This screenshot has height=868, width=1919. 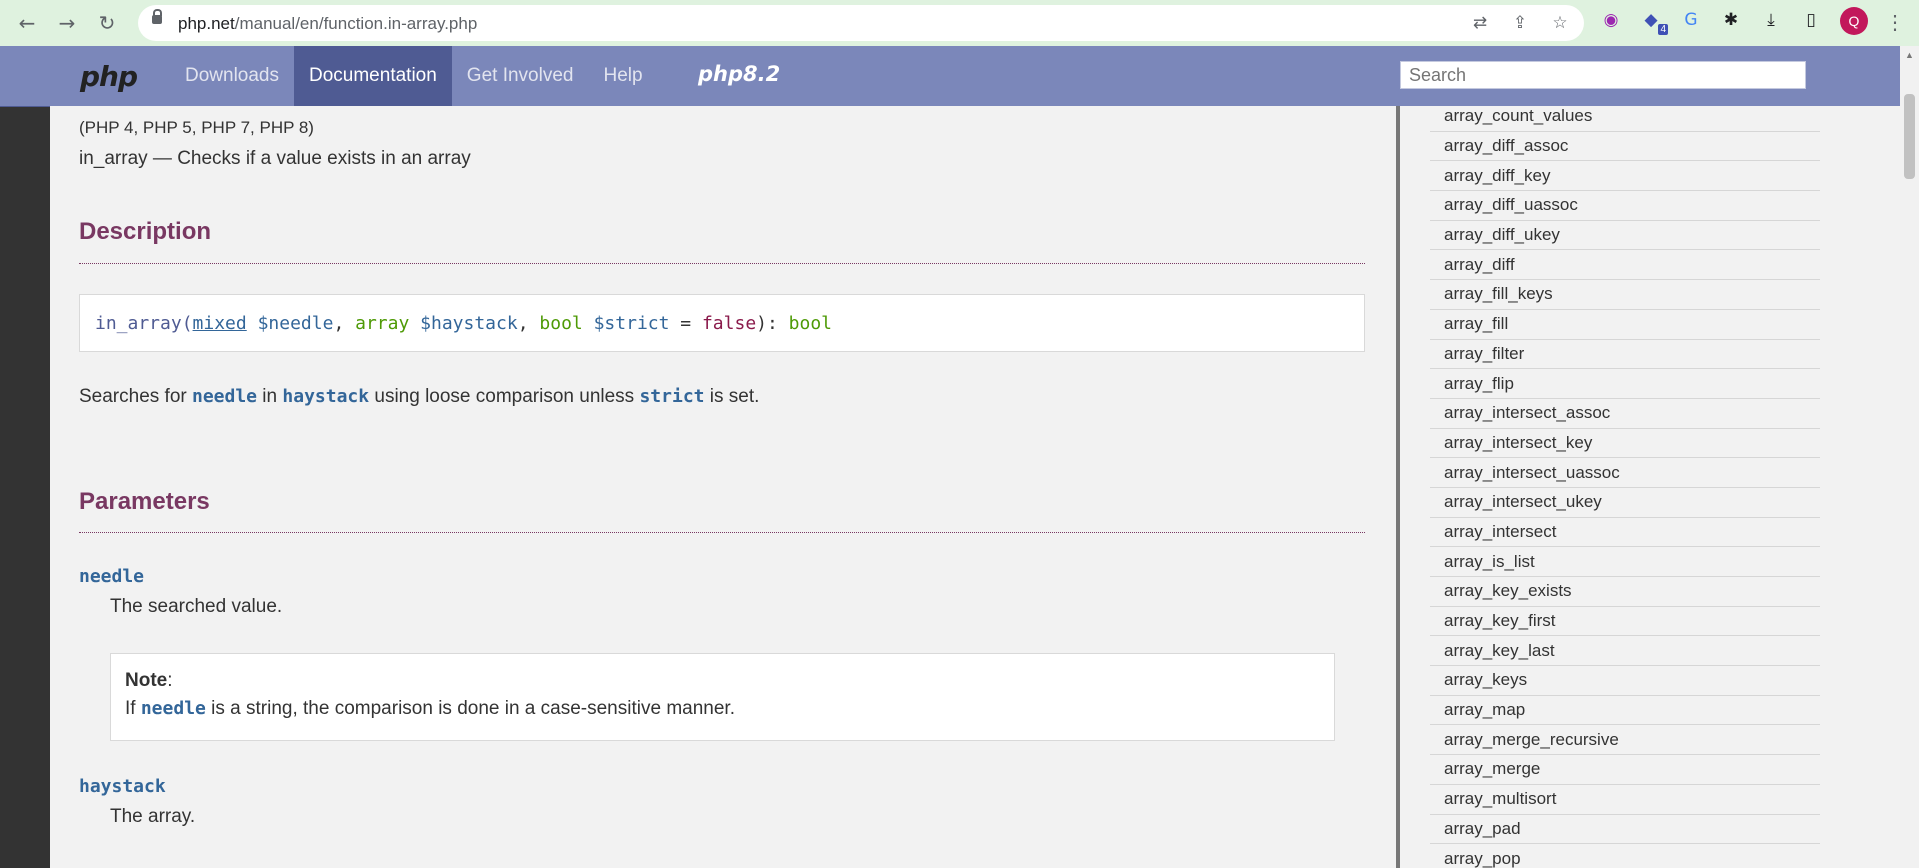 What do you see at coordinates (122, 786) in the screenshot?
I see `param-term-haystack: haystack` at bounding box center [122, 786].